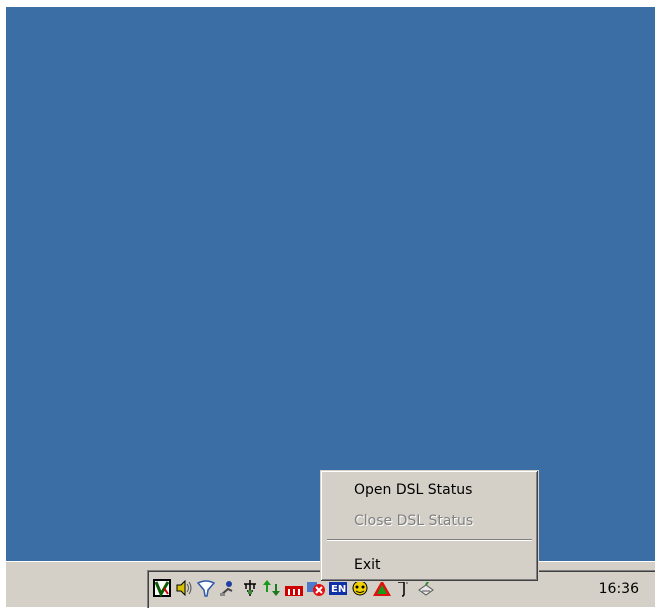 The image size is (655, 608). I want to click on funnel-icon, so click(206, 588).